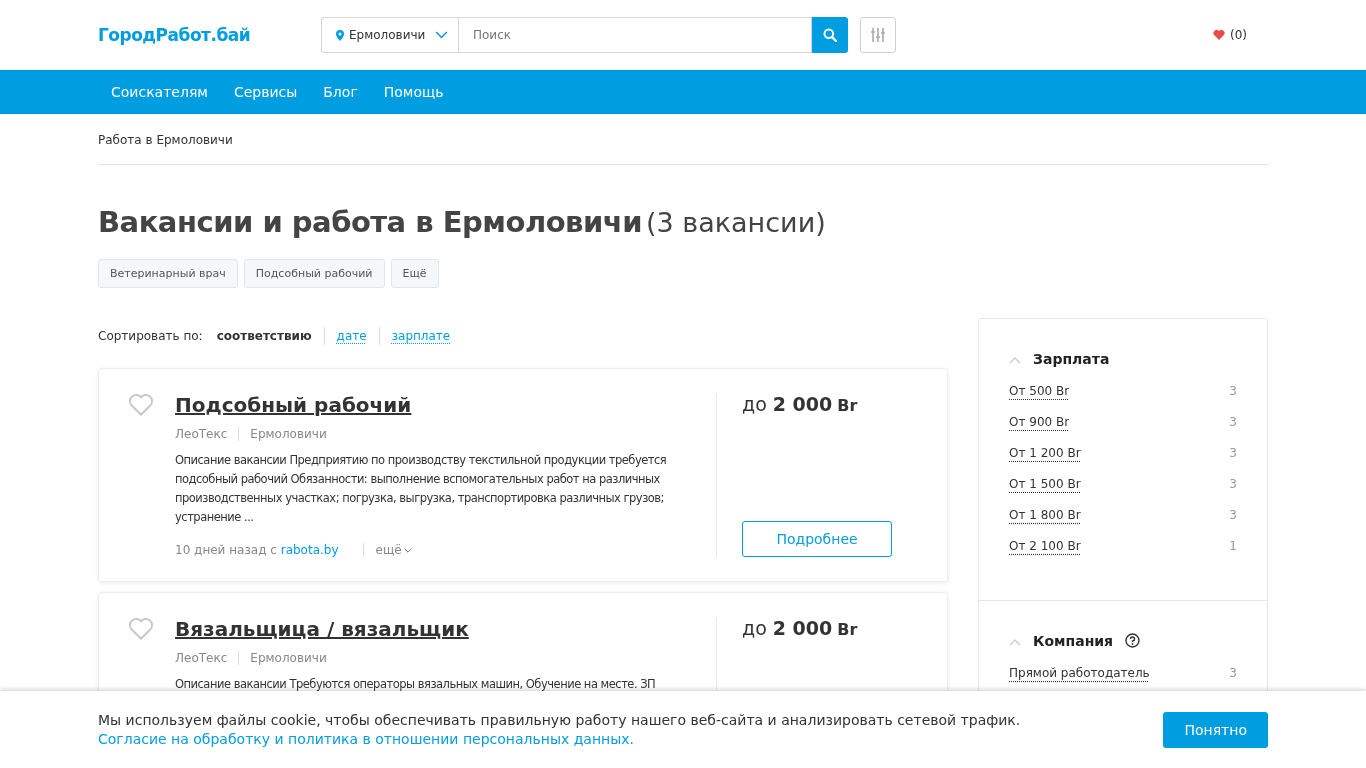  I want to click on filter-option: От 1 200 Br, so click(1045, 453).